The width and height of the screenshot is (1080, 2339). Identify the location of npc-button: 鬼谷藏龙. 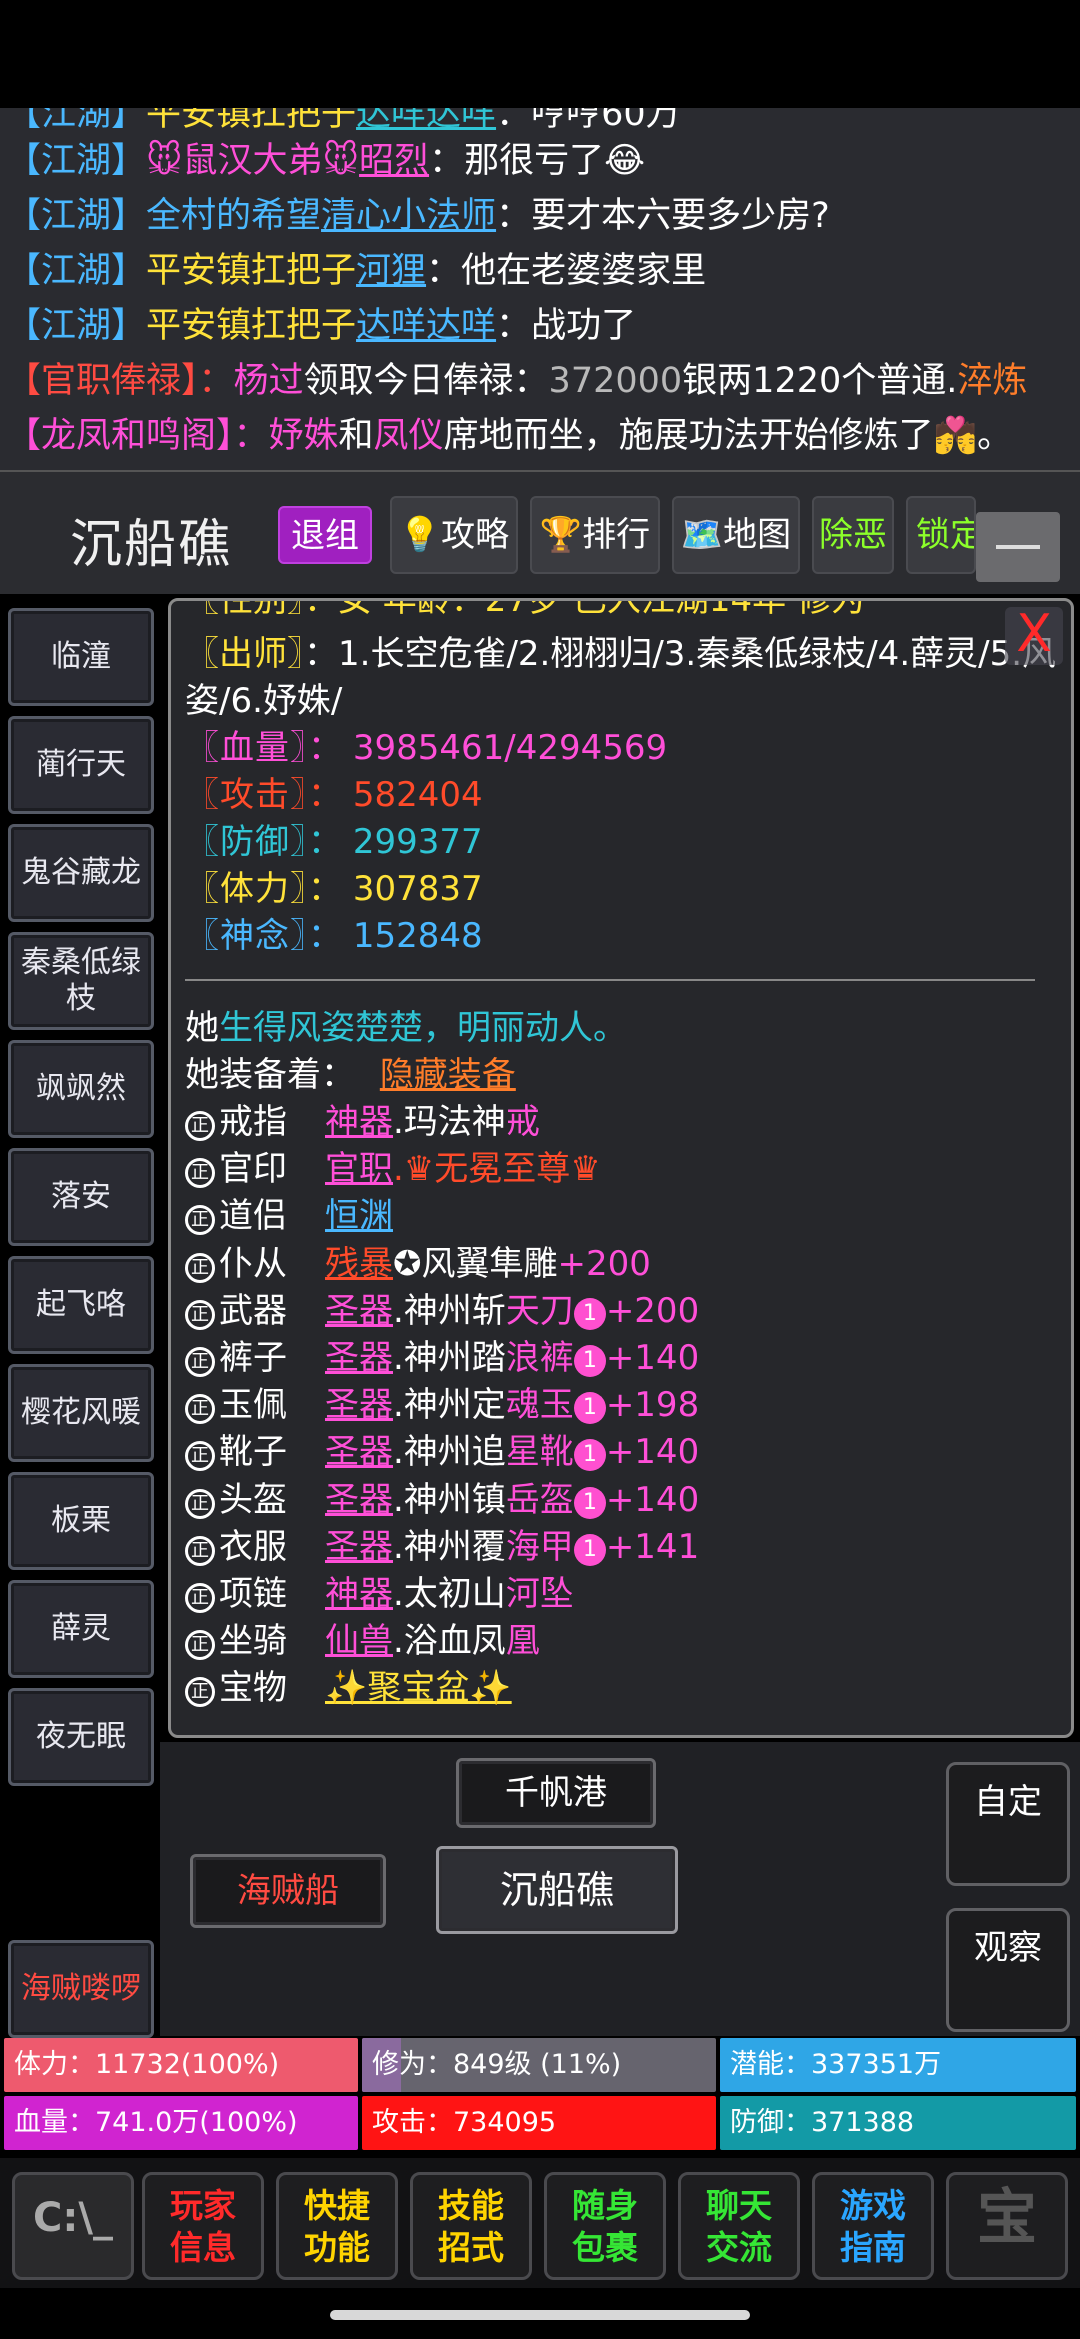
(81, 873).